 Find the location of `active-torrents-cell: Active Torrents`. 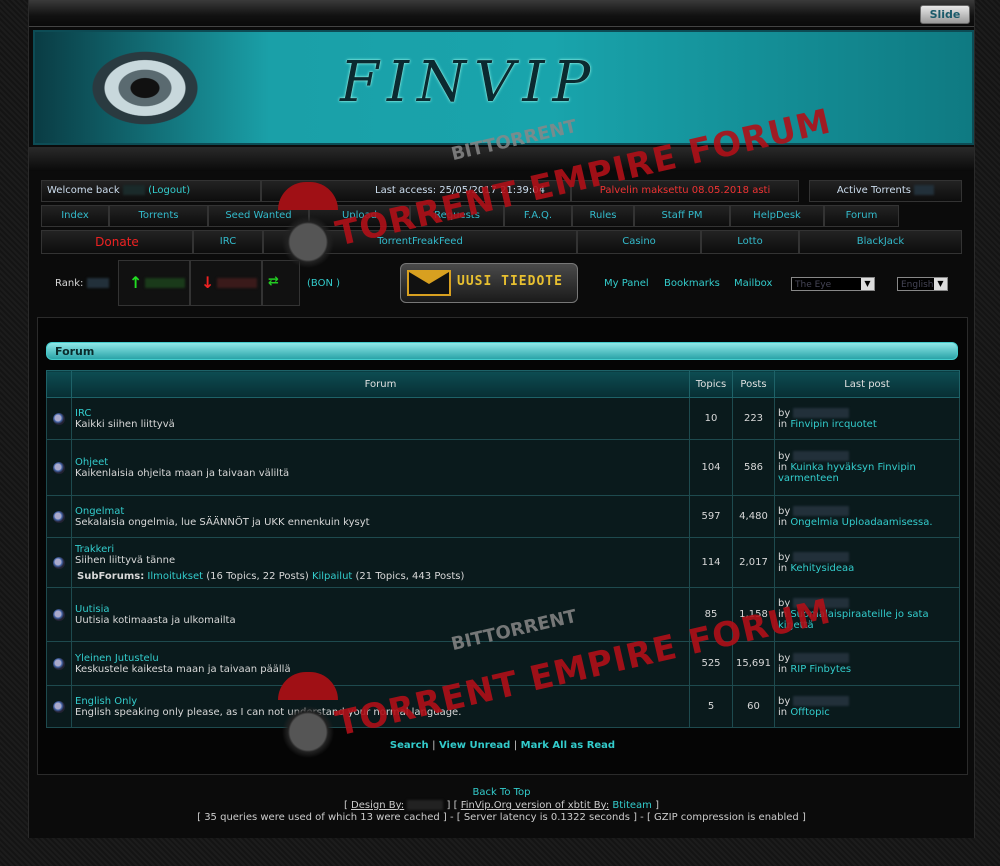

active-torrents-cell: Active Torrents is located at coordinates (885, 191).